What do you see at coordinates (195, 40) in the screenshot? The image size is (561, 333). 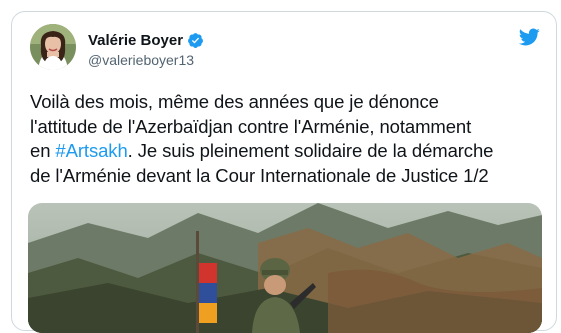 I see `verified-badge-icon` at bounding box center [195, 40].